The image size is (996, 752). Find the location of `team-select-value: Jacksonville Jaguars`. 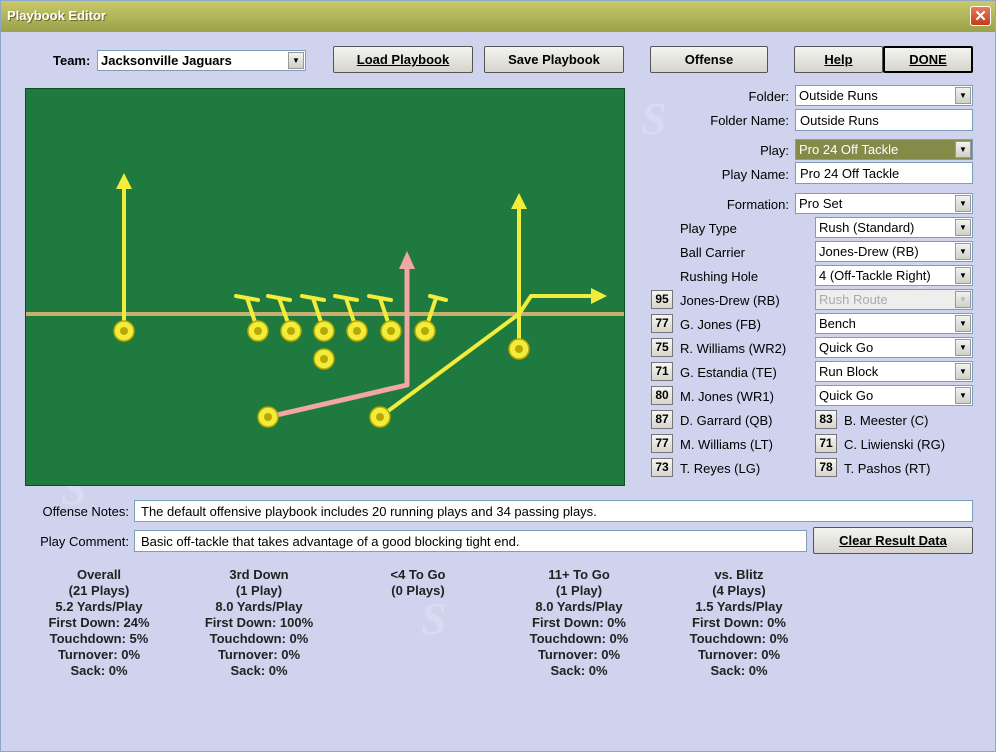

team-select-value: Jacksonville Jaguars is located at coordinates (166, 60).